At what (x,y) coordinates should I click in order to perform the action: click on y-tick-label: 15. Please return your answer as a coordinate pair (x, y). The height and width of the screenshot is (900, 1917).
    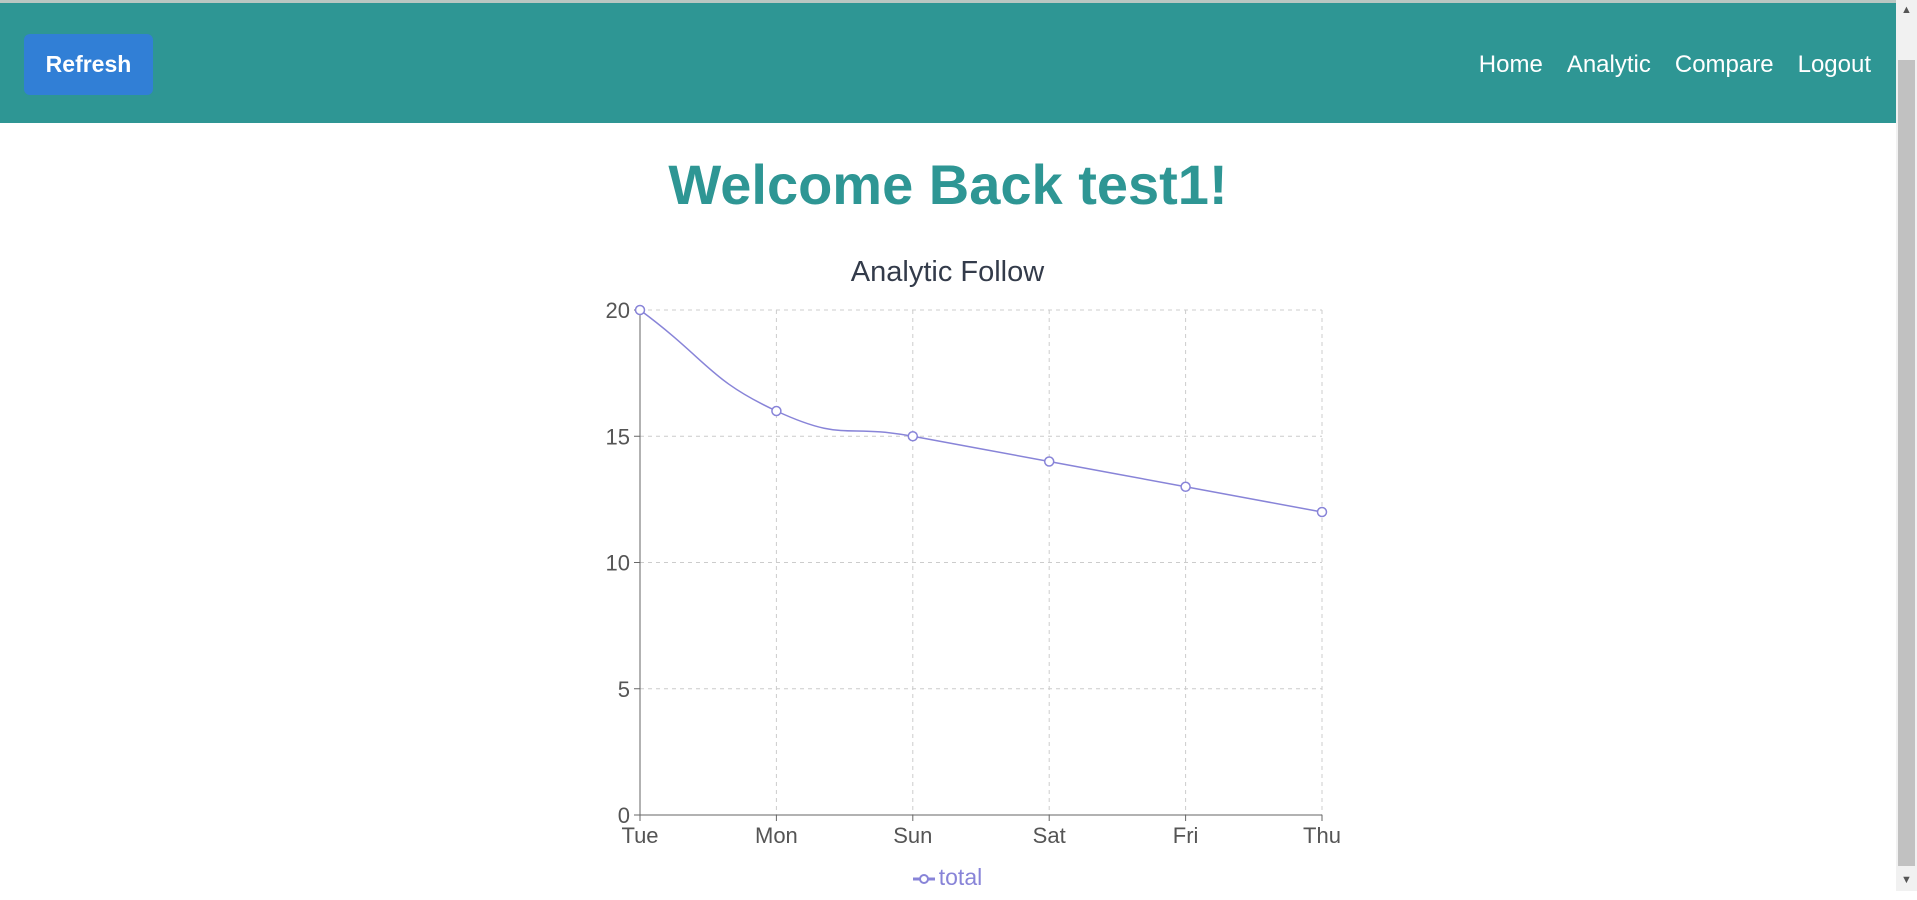
    Looking at the image, I should click on (618, 436).